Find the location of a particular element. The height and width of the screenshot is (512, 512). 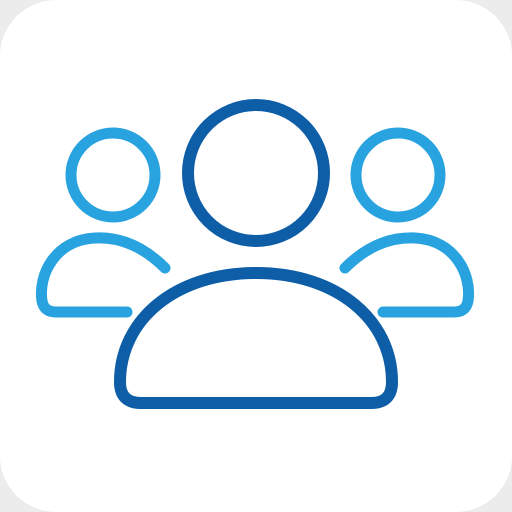

center-user-head is located at coordinates (256, 173).